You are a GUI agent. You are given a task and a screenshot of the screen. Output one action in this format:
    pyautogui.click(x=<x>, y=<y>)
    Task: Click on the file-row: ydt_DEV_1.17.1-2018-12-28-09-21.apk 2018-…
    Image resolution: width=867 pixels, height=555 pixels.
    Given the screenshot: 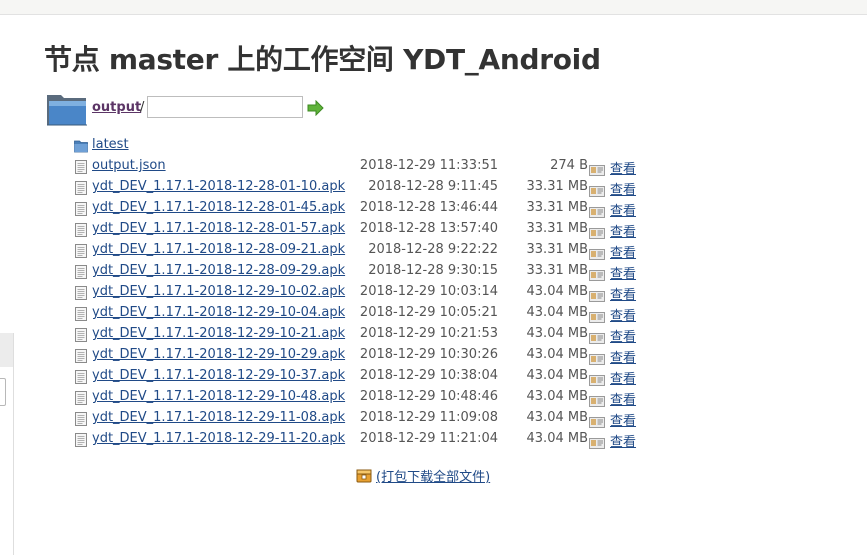 What is the action you would take?
    pyautogui.click(x=364, y=250)
    